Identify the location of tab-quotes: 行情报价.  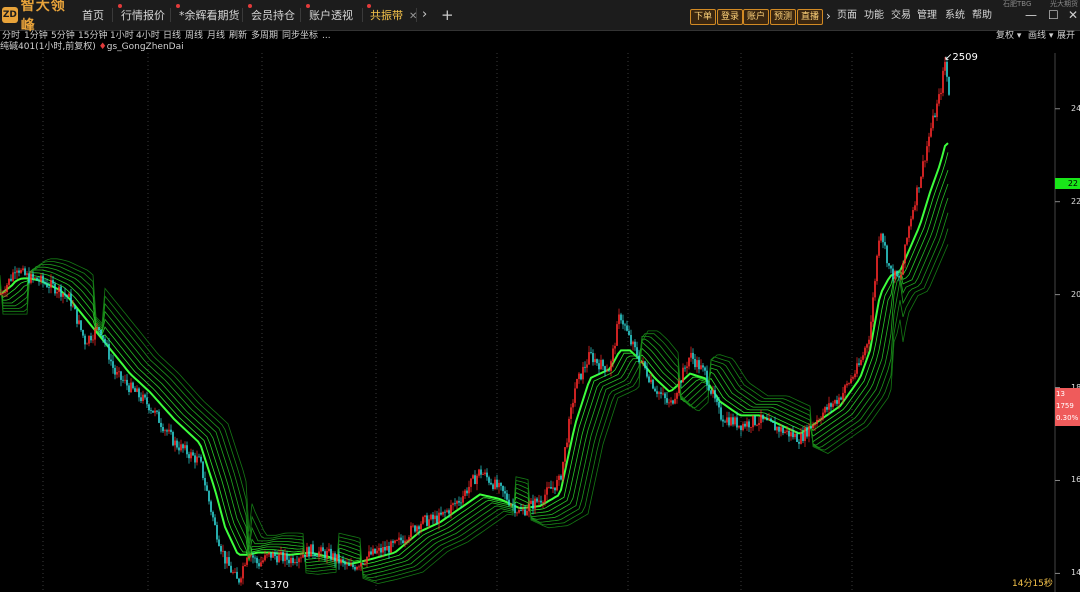
(141, 15).